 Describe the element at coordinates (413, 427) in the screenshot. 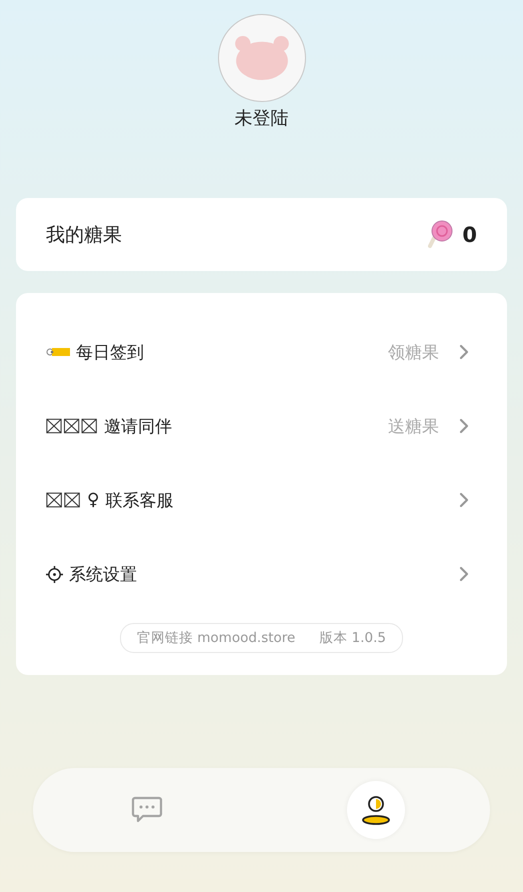

I see `menu-hint: 送糖果` at that location.